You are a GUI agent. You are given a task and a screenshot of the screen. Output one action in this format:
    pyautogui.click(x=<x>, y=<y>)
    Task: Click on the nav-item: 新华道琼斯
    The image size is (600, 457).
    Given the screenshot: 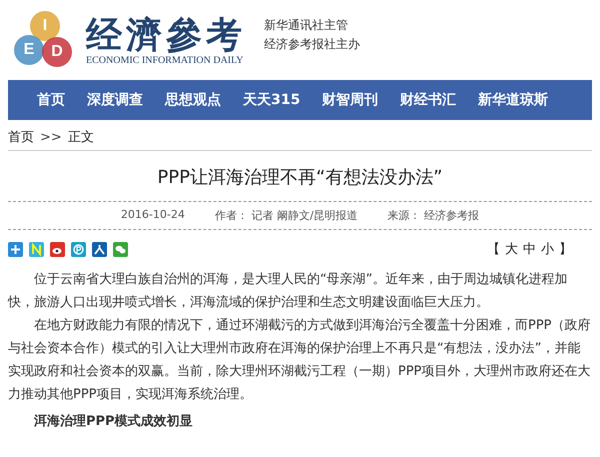 What is the action you would take?
    pyautogui.click(x=513, y=100)
    